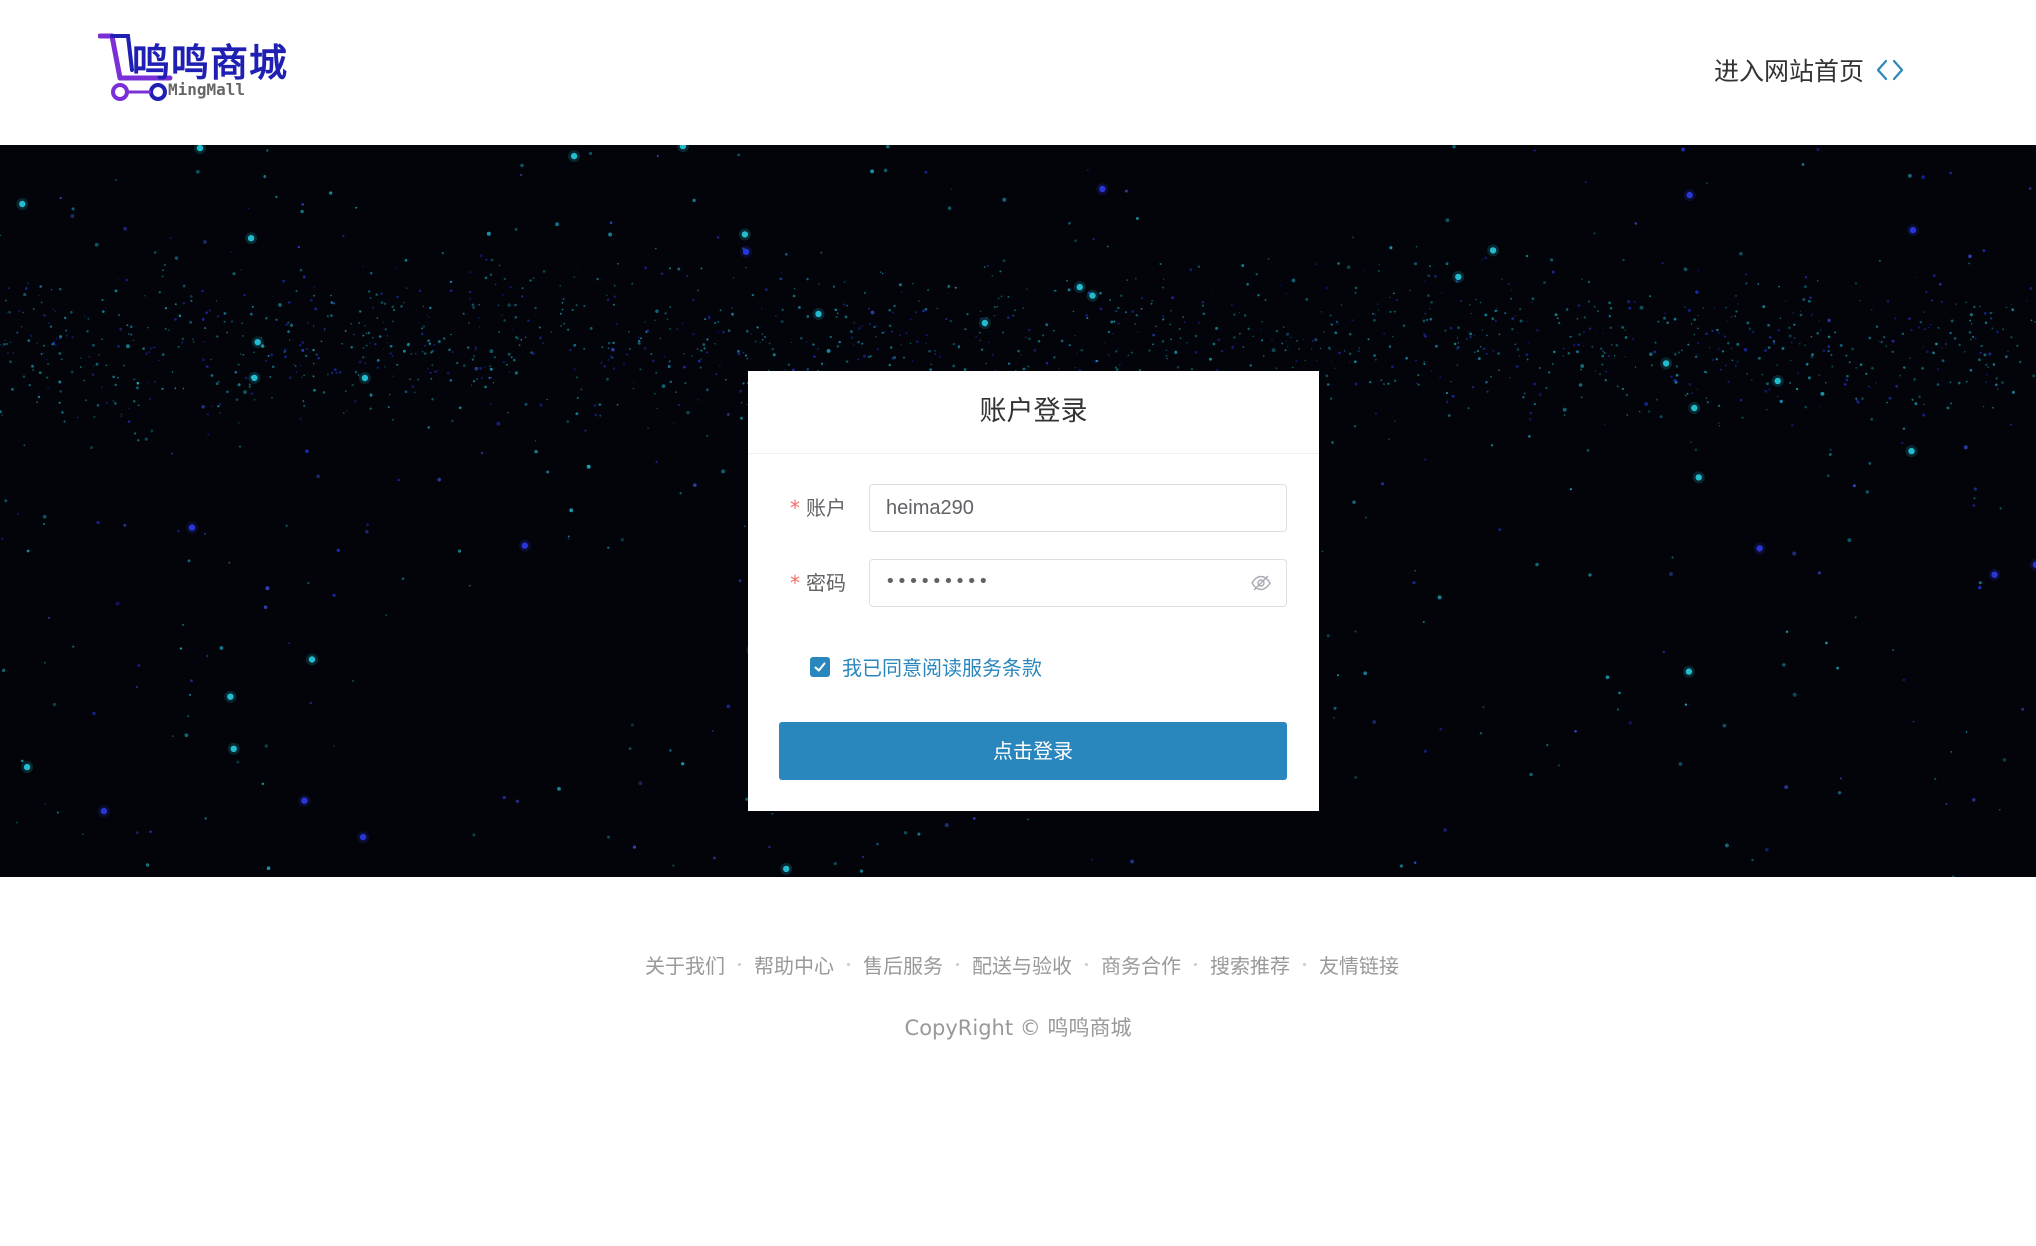  What do you see at coordinates (1359, 964) in the screenshot?
I see `footer-link-friends: 友情链接` at bounding box center [1359, 964].